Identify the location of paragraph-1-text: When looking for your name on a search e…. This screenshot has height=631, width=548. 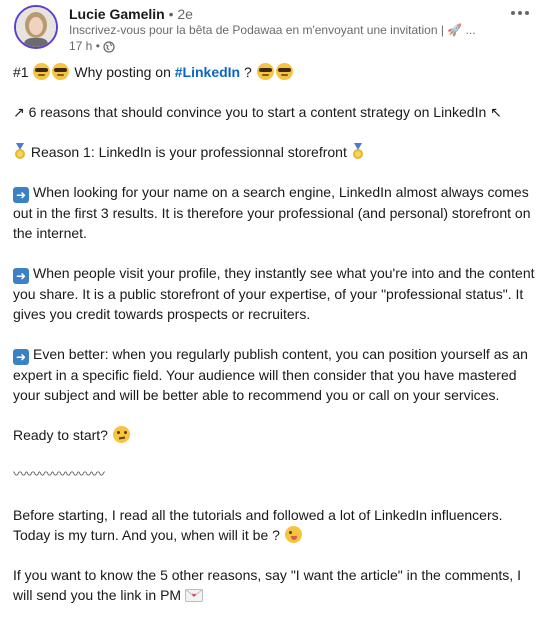
(272, 212).